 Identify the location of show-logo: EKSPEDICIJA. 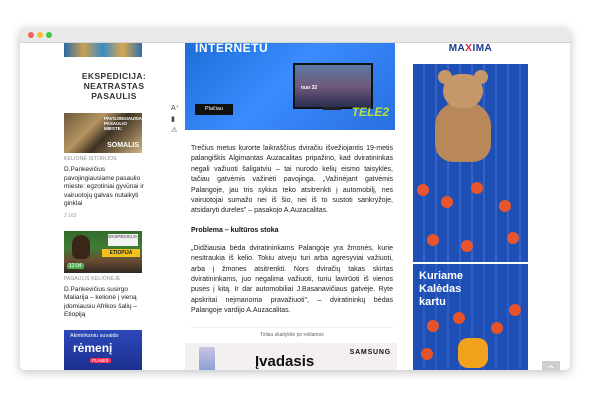
(123, 239).